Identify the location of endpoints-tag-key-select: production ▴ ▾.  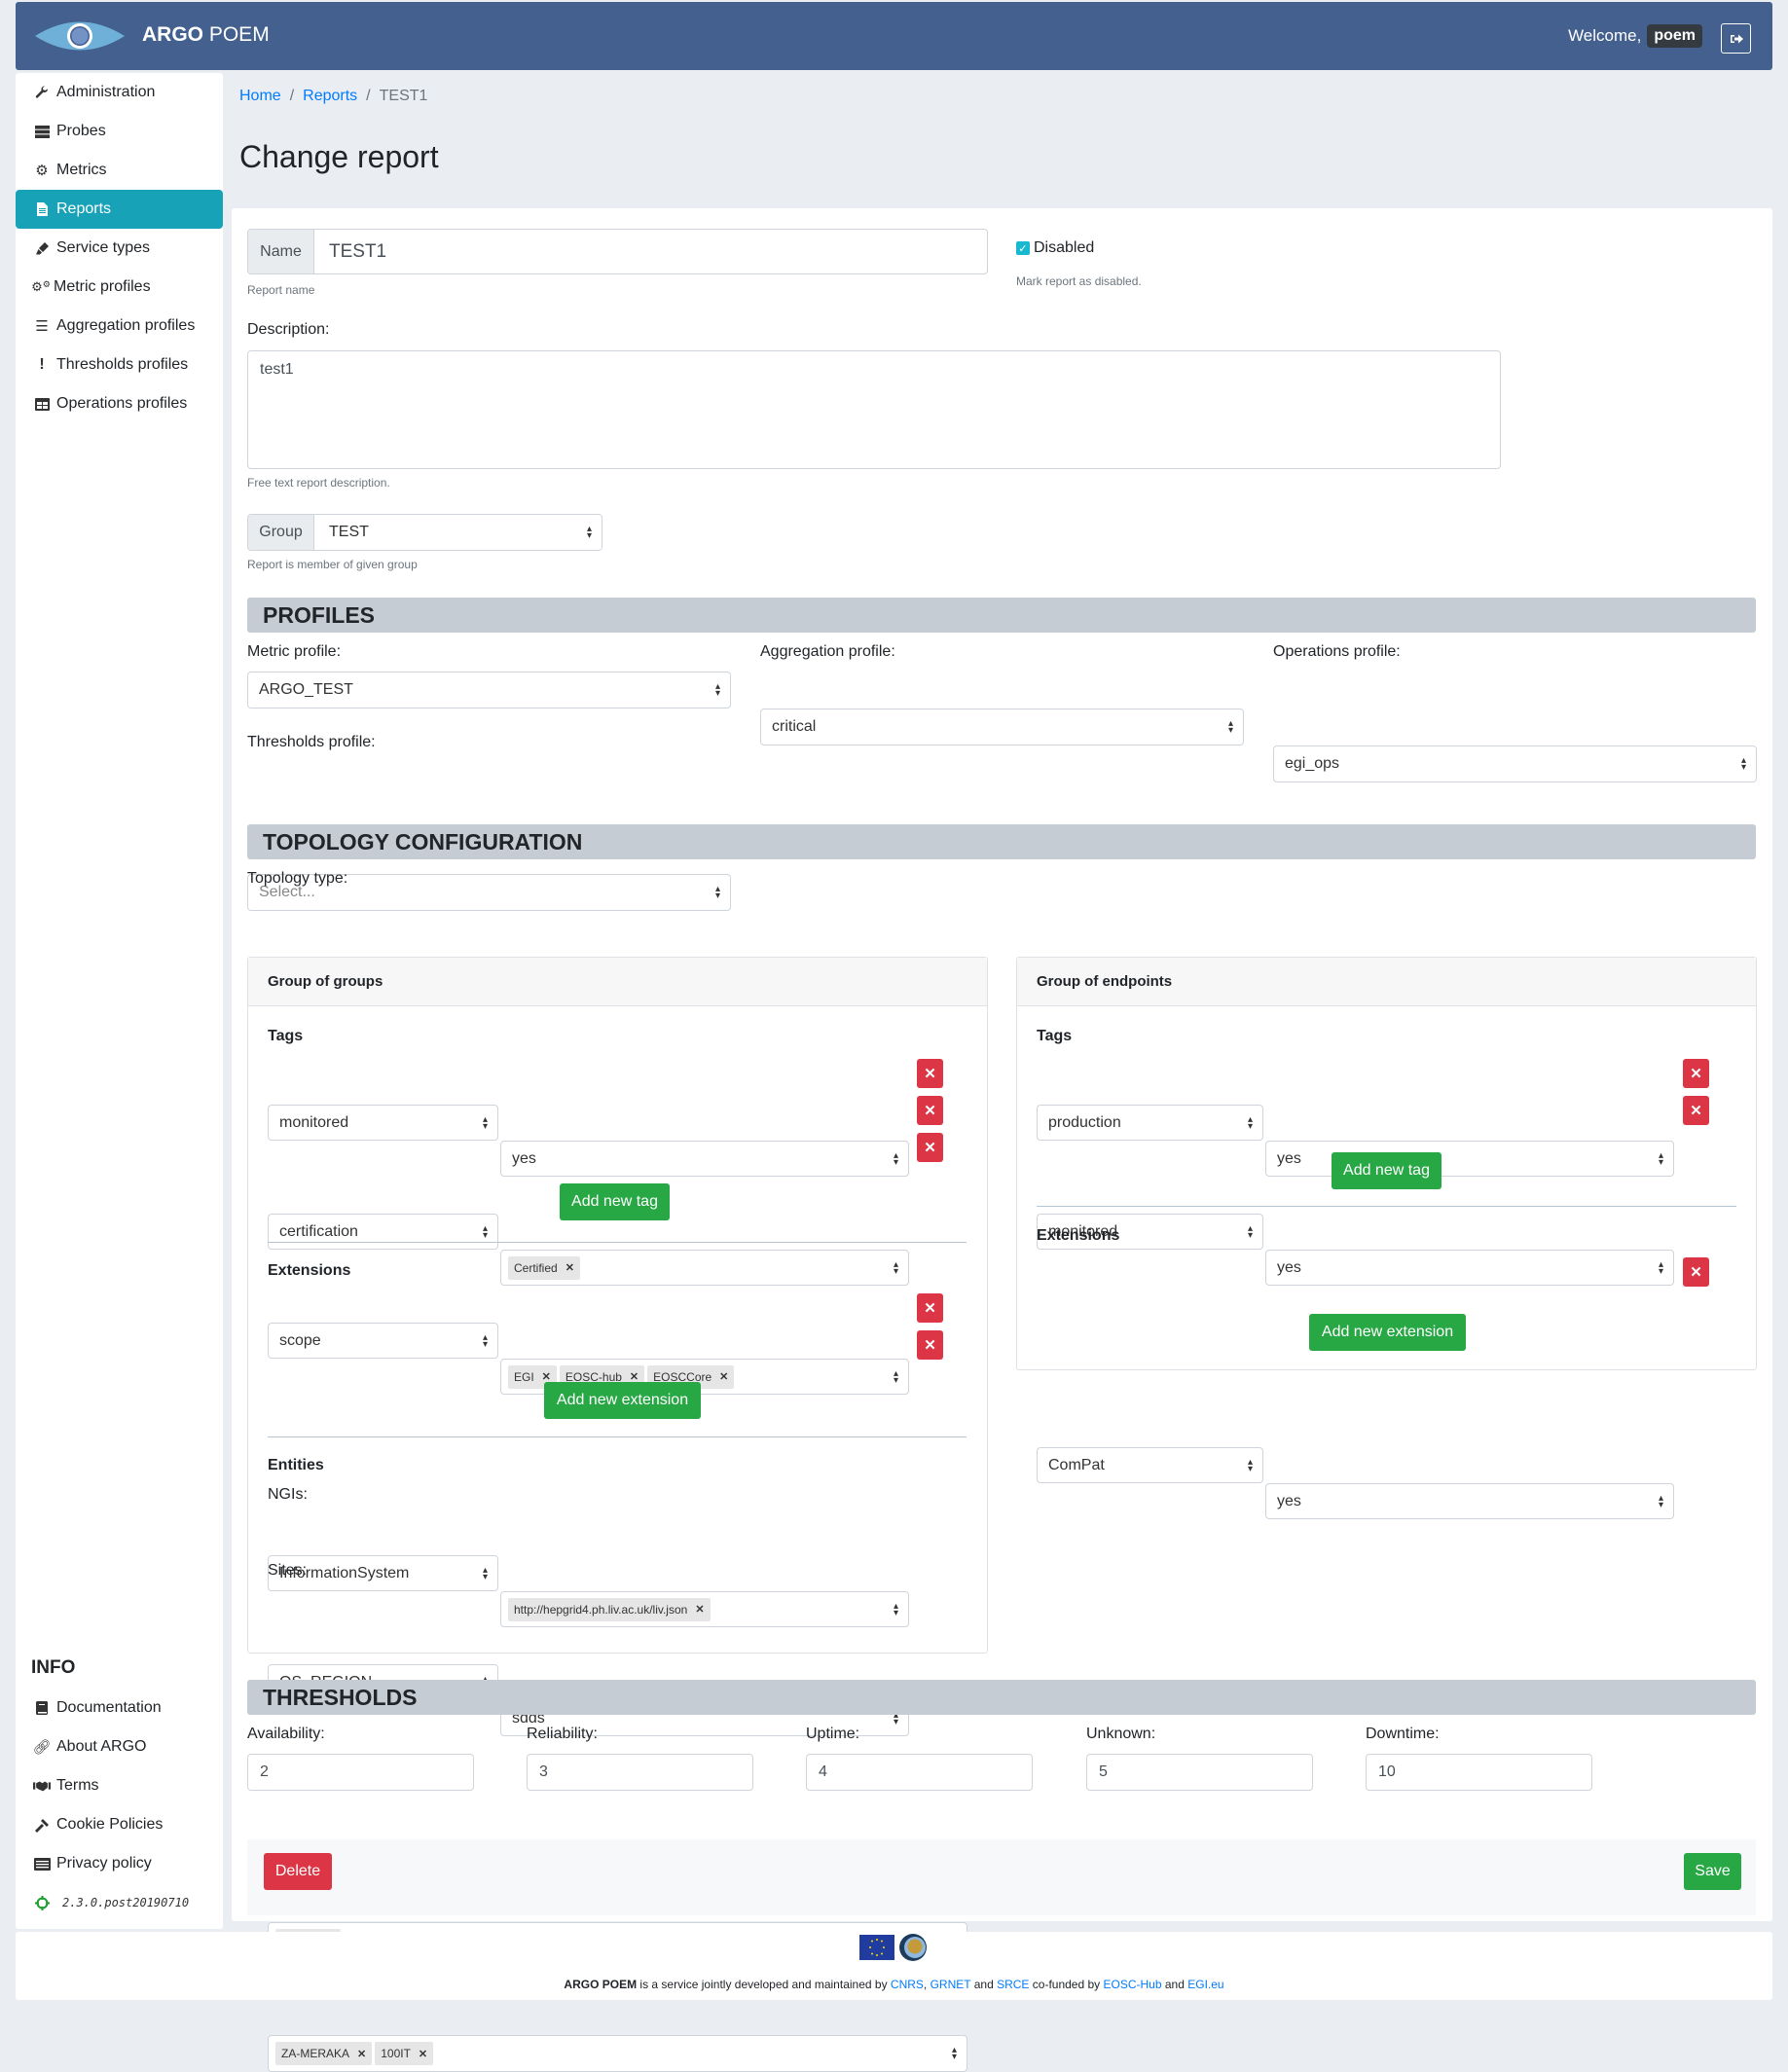
(1150, 1123).